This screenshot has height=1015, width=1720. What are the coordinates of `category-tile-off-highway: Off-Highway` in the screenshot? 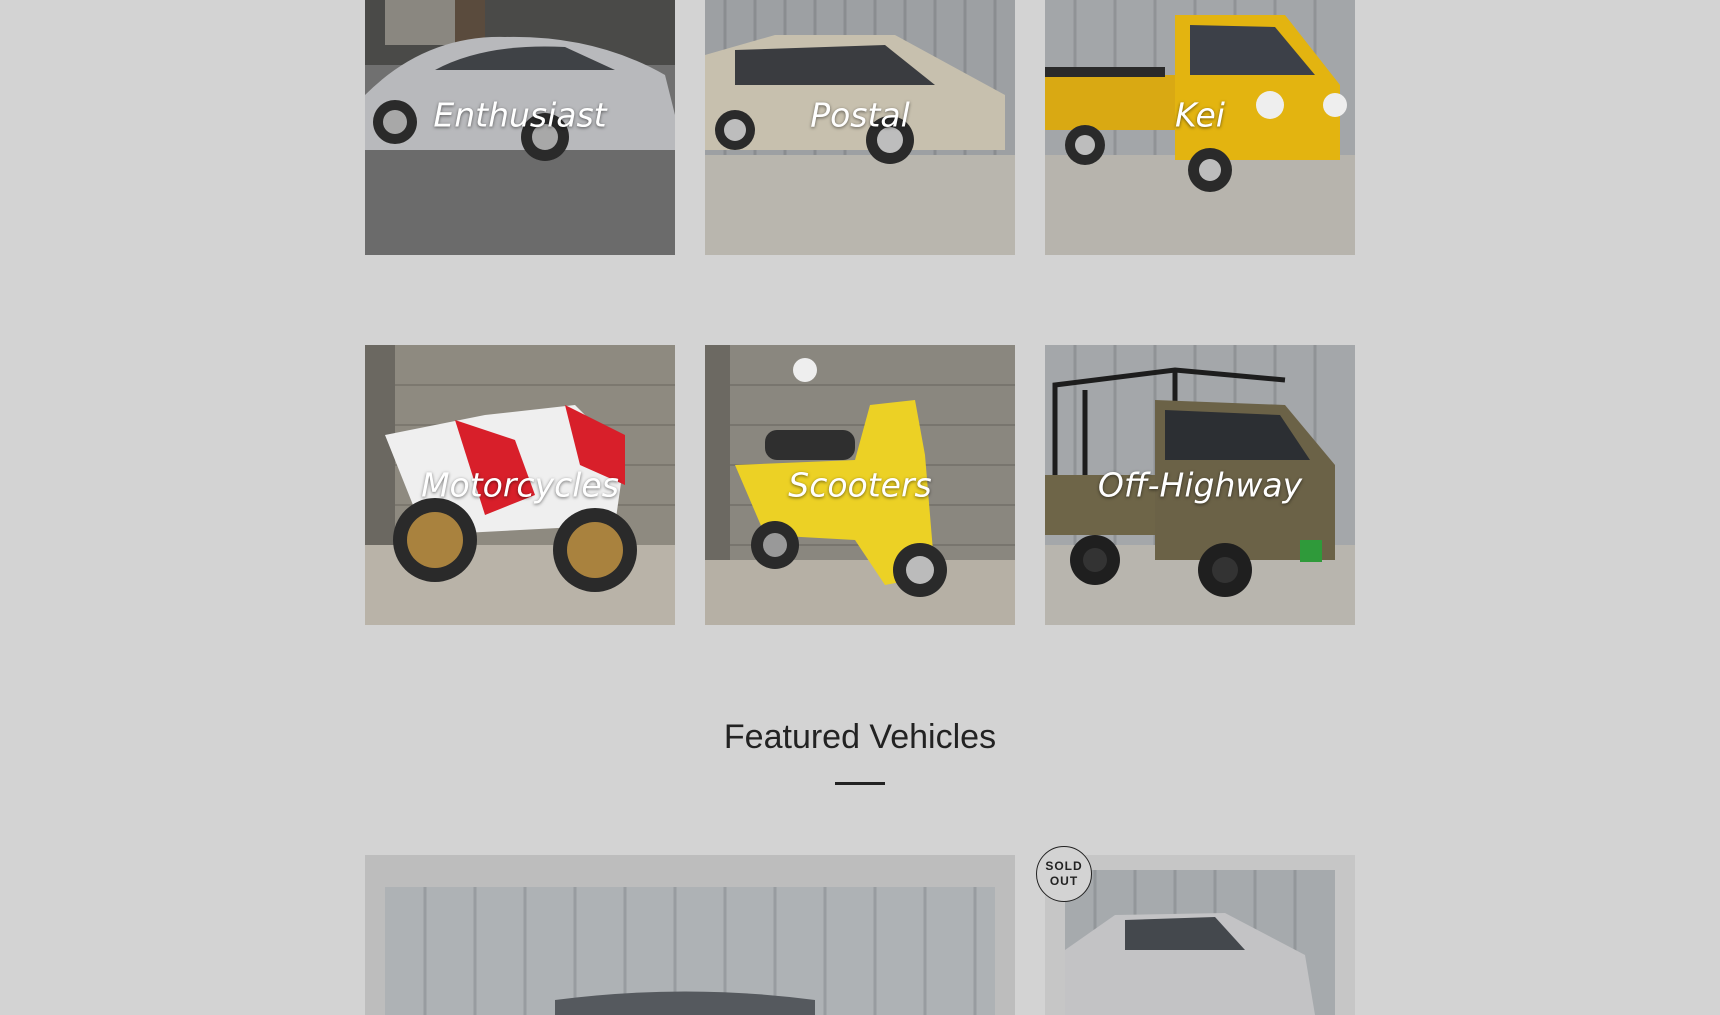 It's located at (1200, 485).